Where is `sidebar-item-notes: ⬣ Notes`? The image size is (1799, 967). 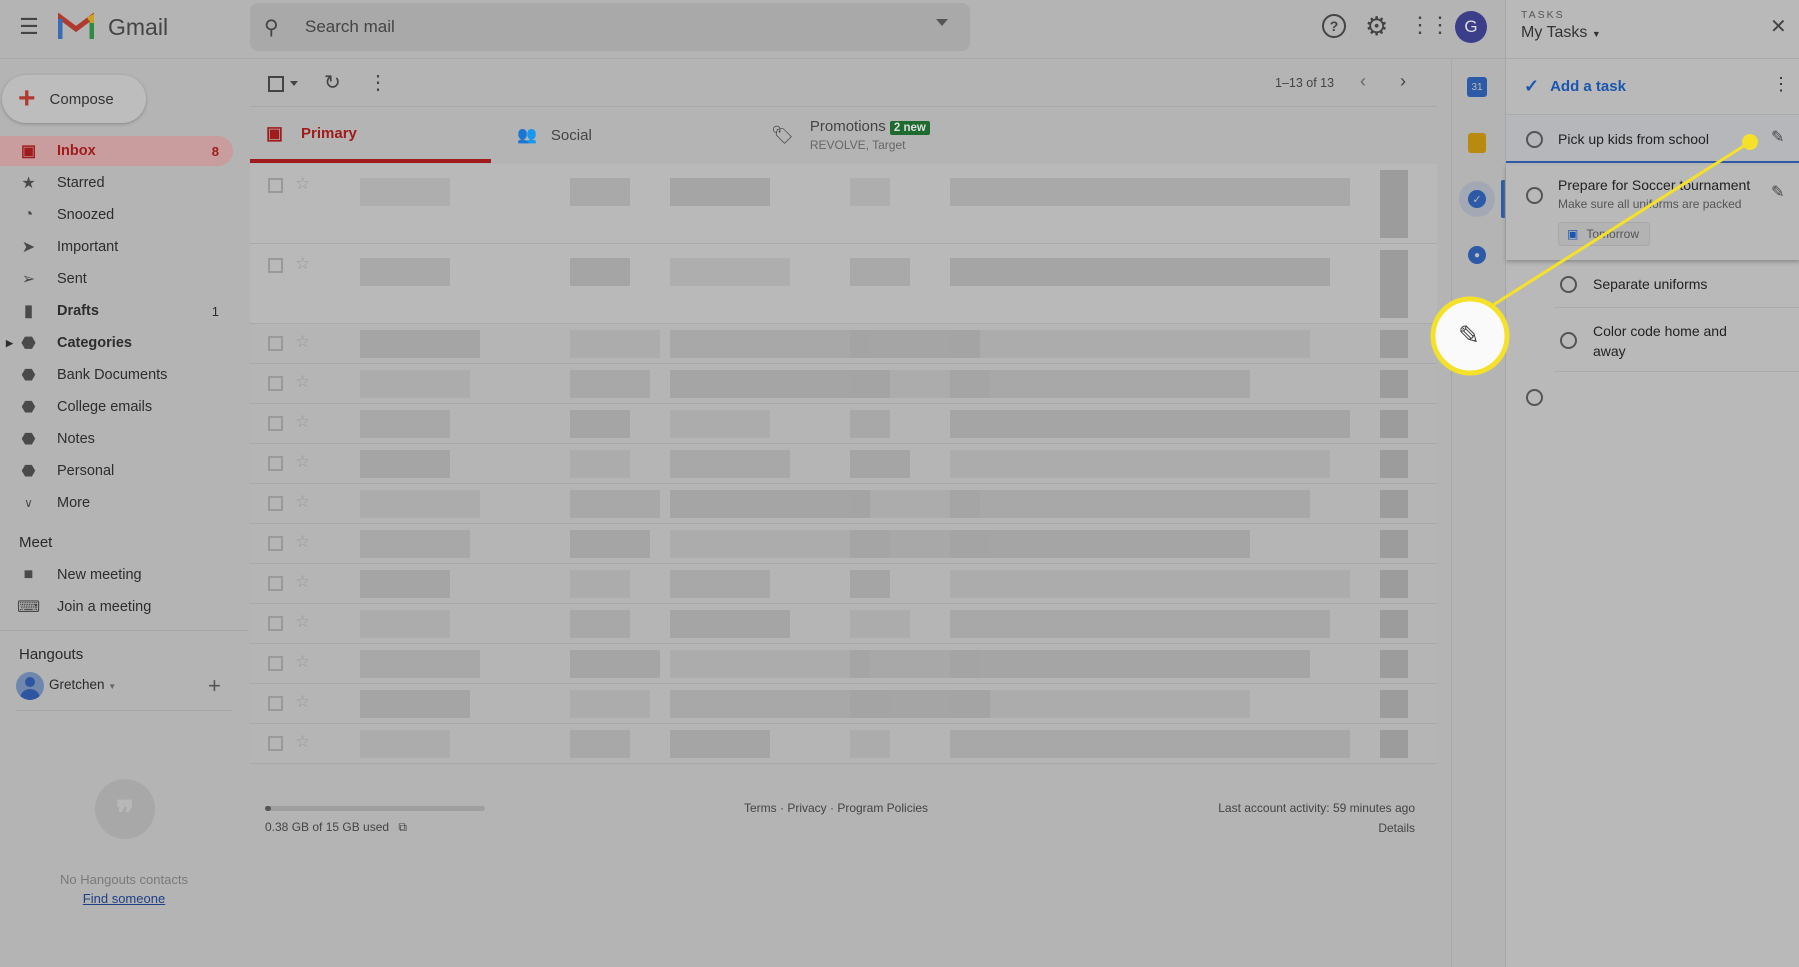 sidebar-item-notes: ⬣ Notes is located at coordinates (116, 439).